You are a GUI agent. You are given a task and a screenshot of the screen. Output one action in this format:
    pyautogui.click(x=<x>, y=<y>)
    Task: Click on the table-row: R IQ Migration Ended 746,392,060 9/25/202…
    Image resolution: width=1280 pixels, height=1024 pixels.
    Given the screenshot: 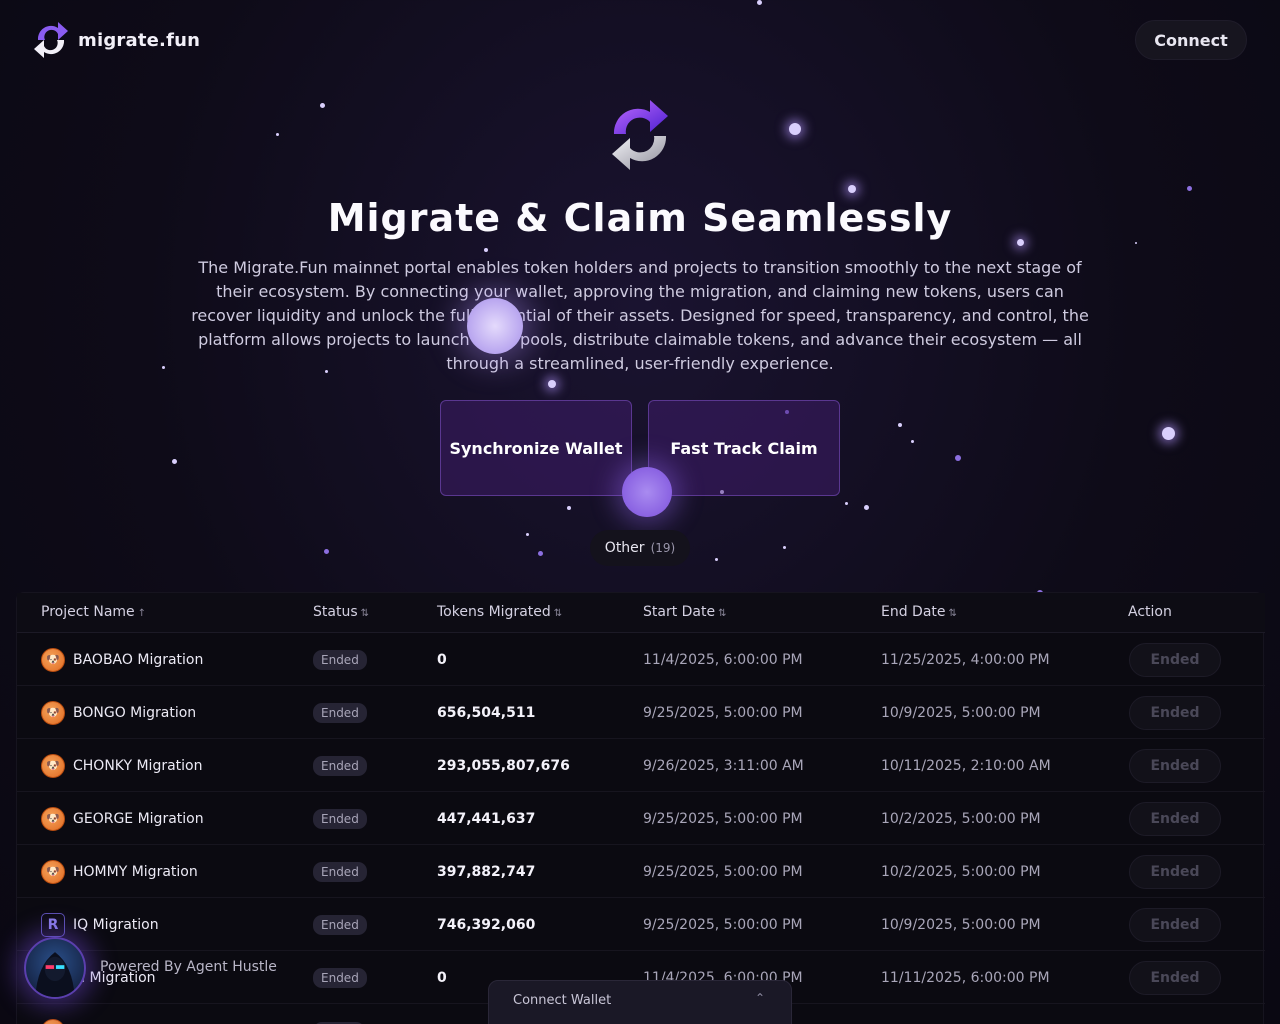 What is the action you would take?
    pyautogui.click(x=641, y=924)
    